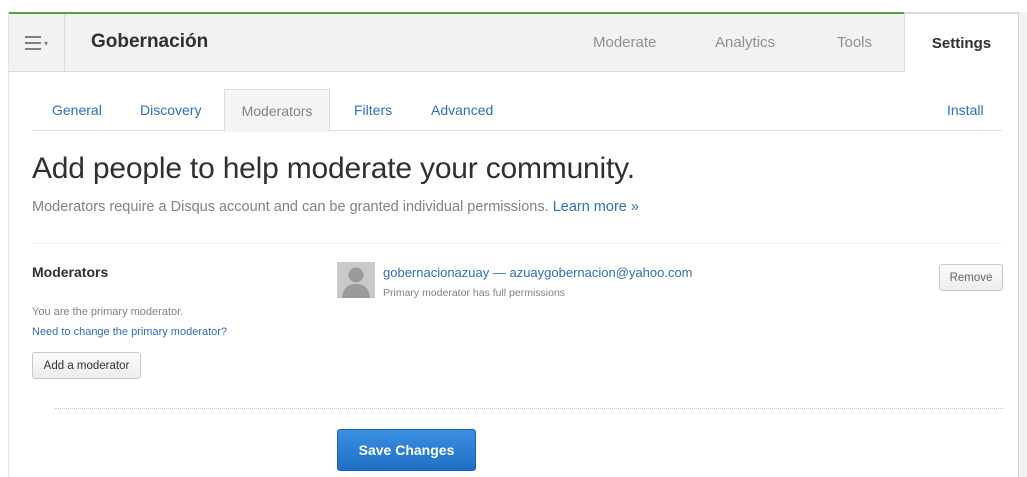 This screenshot has width=1027, height=477. Describe the element at coordinates (462, 110) in the screenshot. I see `tab-advanced: Advanced` at that location.